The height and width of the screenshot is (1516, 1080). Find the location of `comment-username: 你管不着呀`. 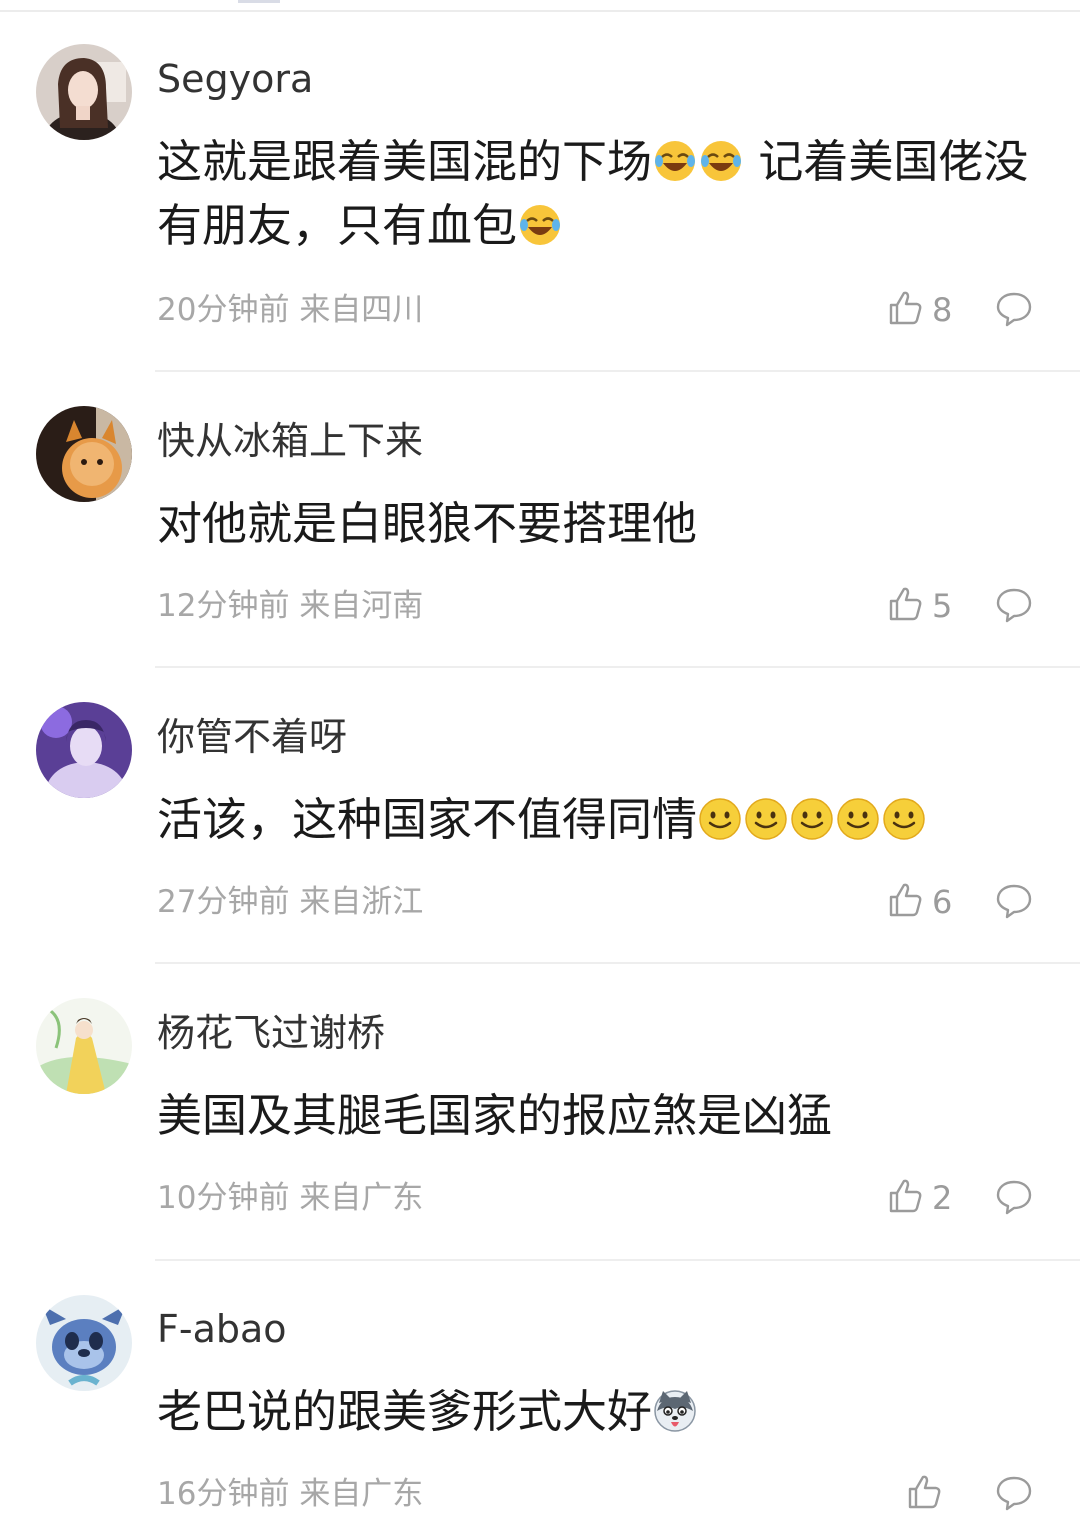

comment-username: 你管不着呀 is located at coordinates (252, 737).